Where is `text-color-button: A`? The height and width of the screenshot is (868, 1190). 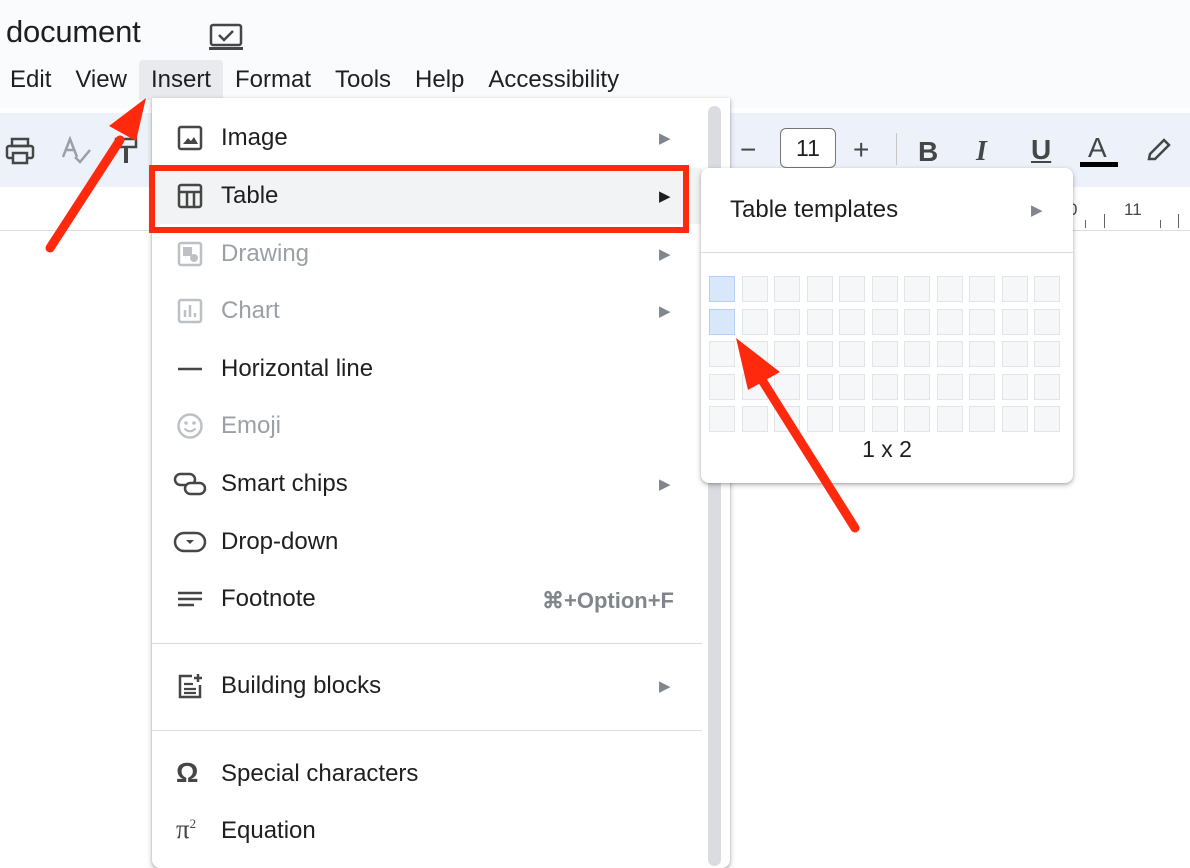
text-color-button: A is located at coordinates (1097, 148).